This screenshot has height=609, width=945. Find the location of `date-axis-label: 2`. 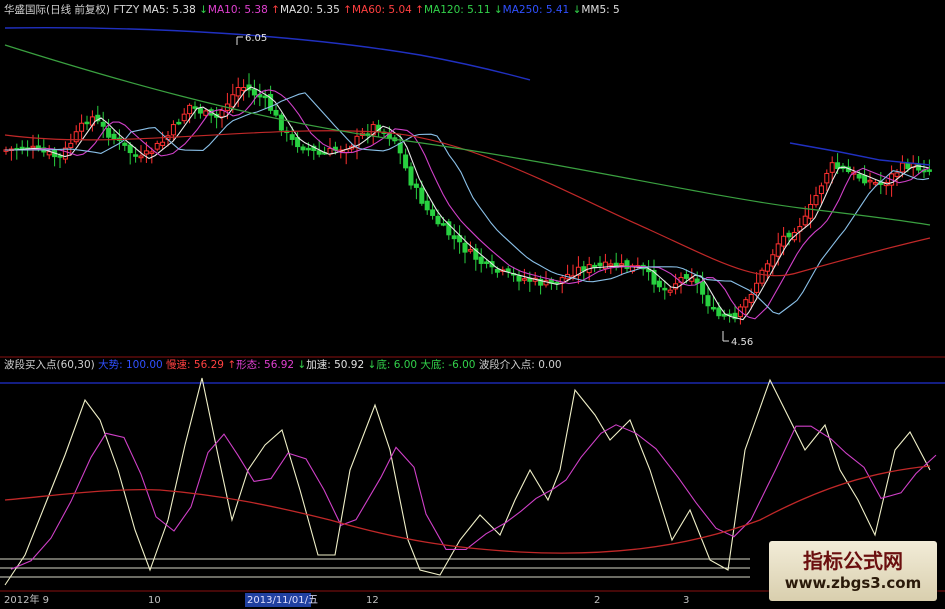

date-axis-label: 2 is located at coordinates (597, 600).